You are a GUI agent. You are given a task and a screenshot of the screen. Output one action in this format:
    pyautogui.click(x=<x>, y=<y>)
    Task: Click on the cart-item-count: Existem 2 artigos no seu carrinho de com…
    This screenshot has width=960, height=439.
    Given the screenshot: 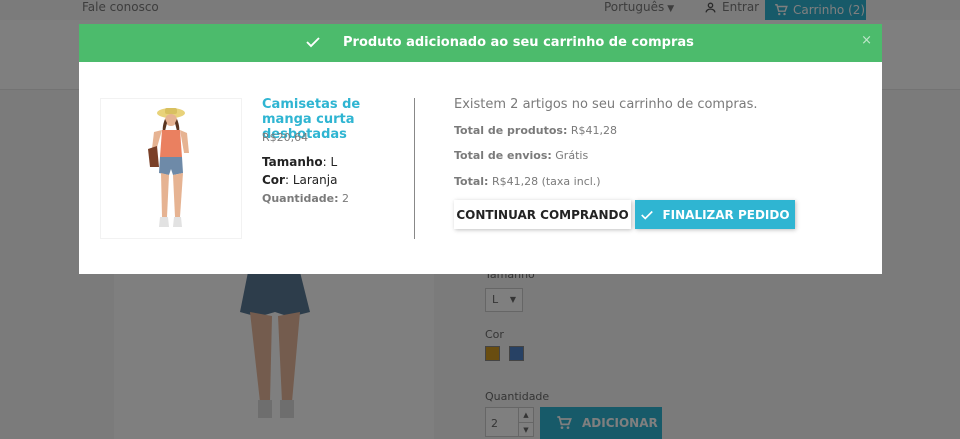 What is the action you would take?
    pyautogui.click(x=606, y=104)
    